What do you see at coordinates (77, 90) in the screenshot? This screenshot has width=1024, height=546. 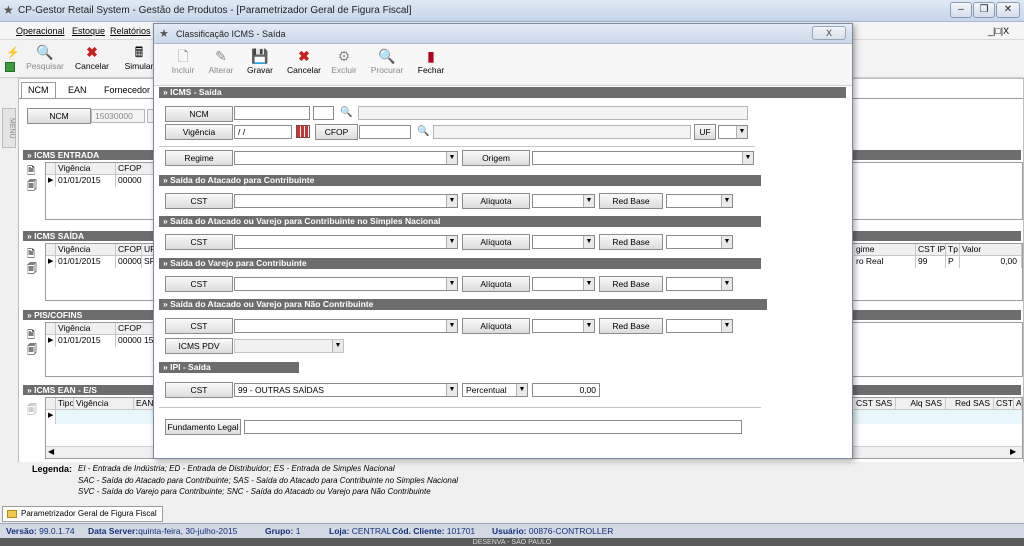 I see `tab-ean: EAN` at bounding box center [77, 90].